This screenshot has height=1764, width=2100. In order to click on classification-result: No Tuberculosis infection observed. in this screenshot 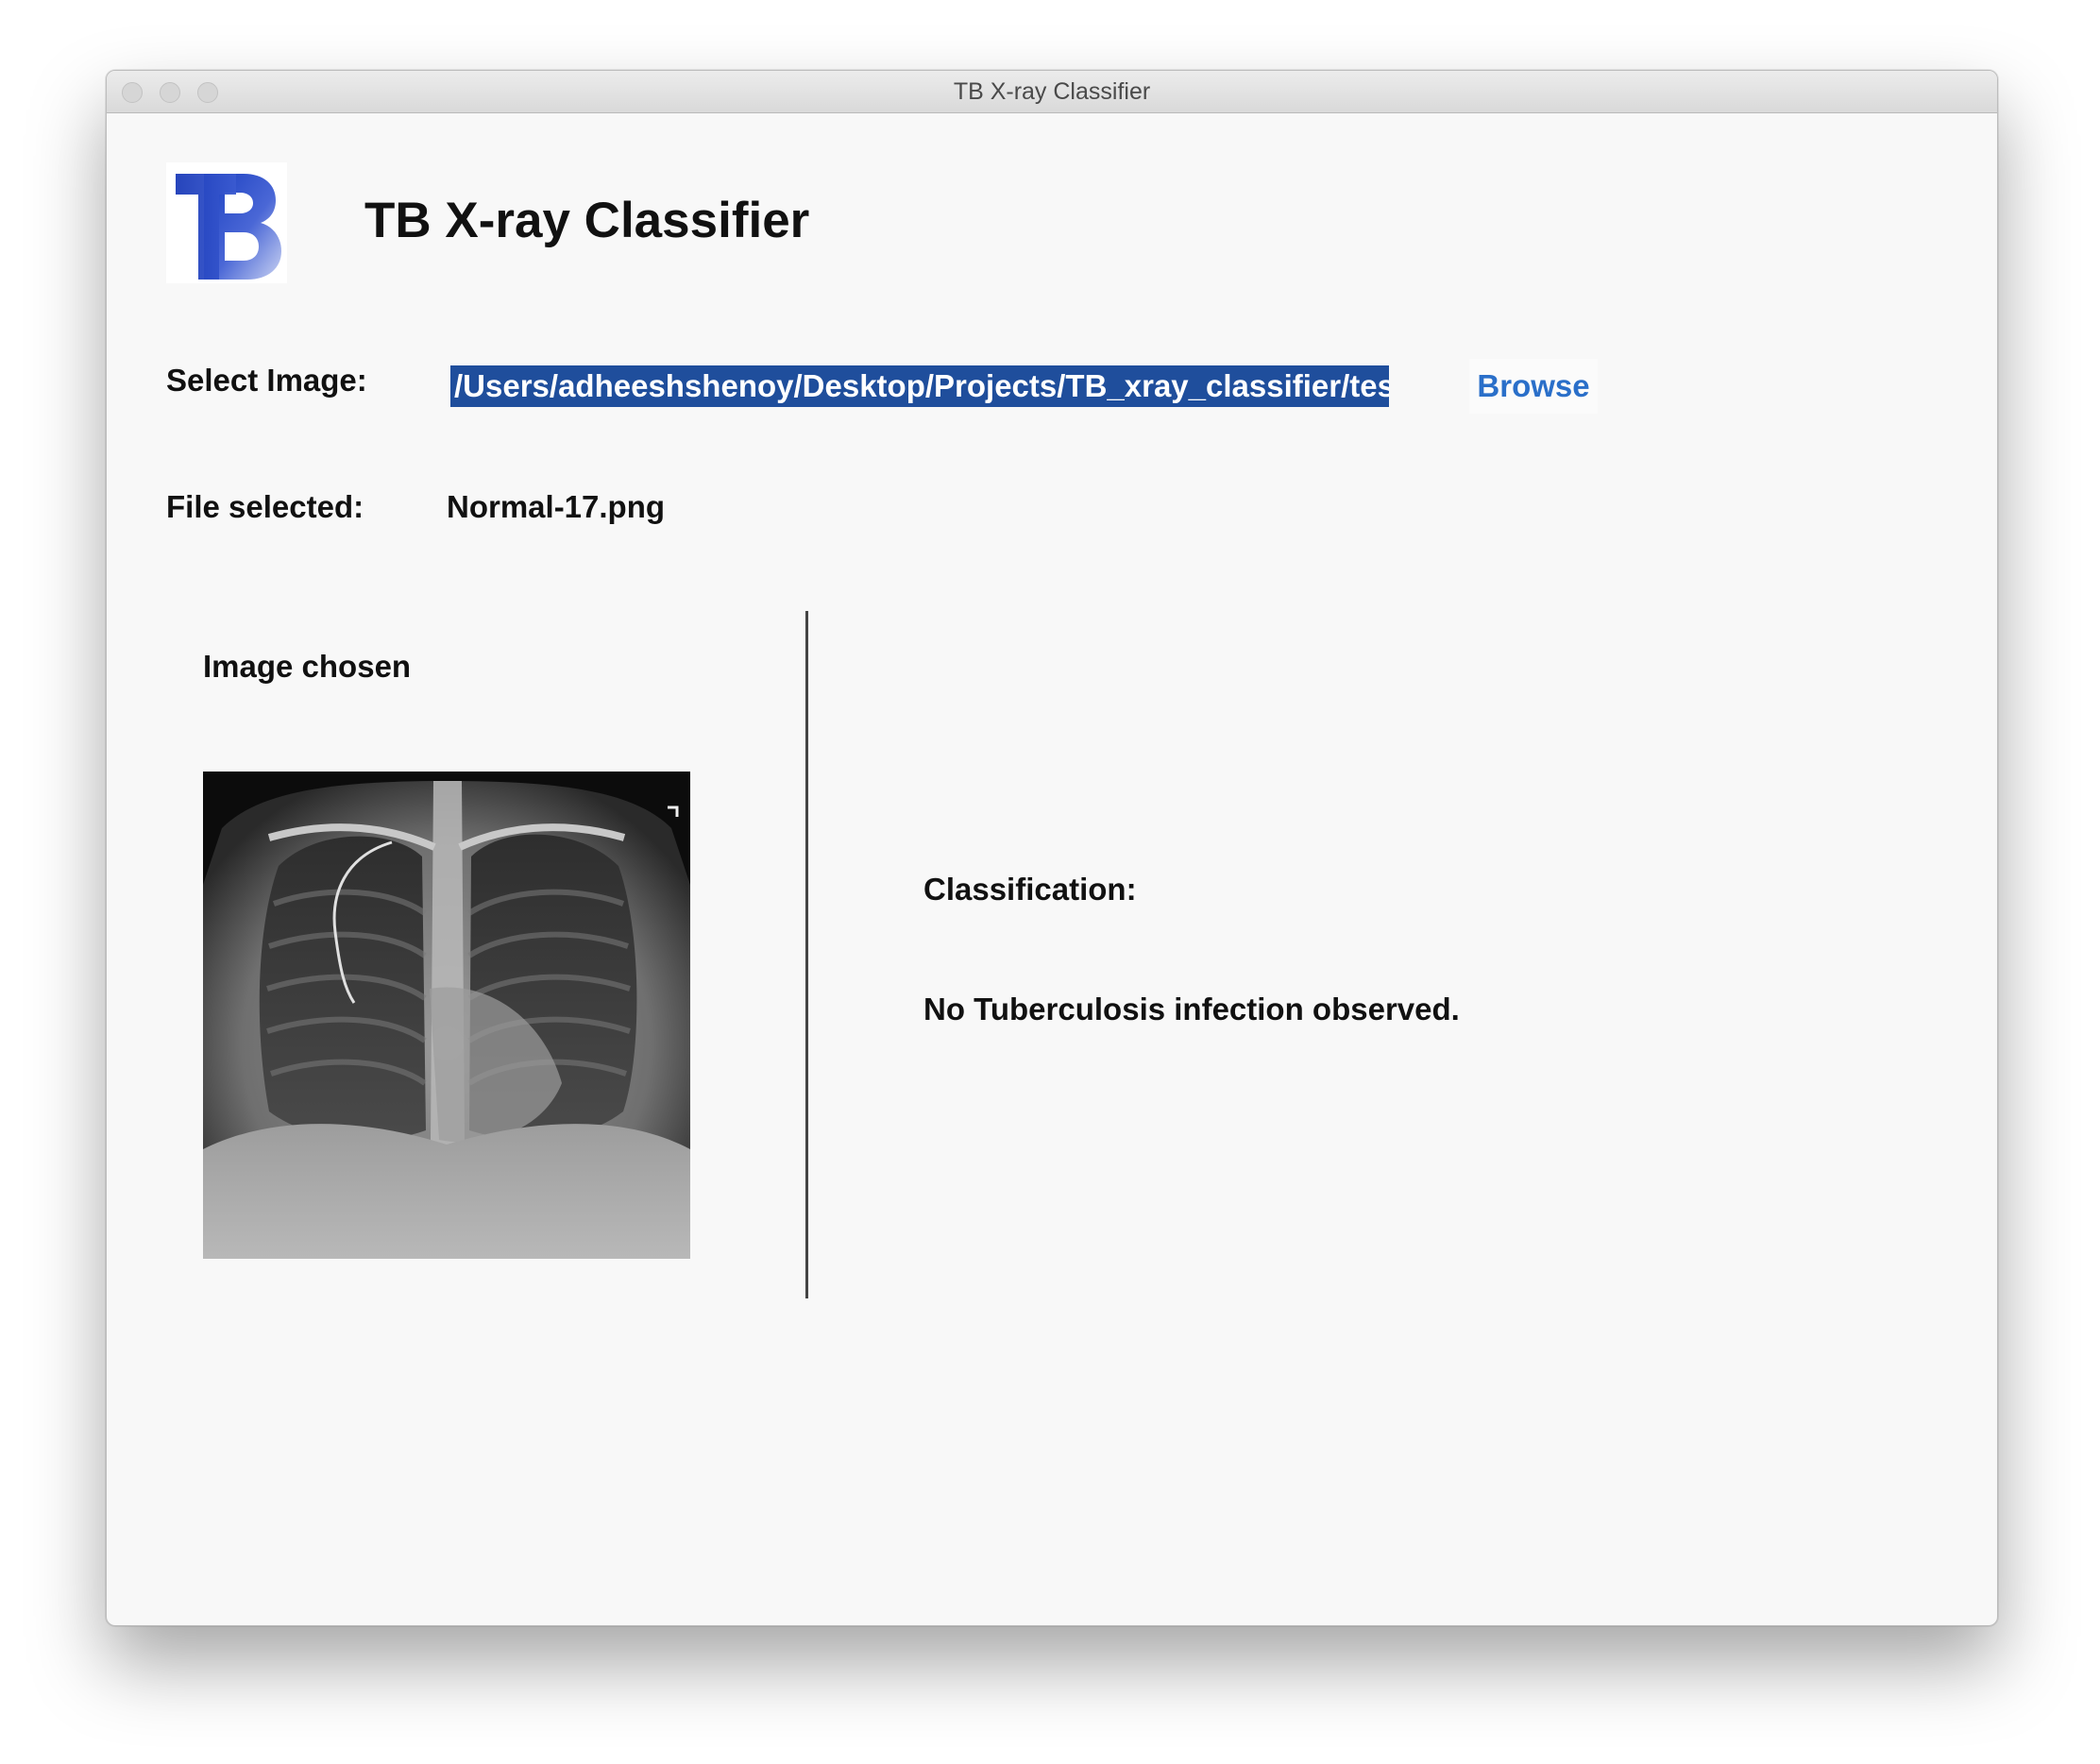, I will do `click(1191, 1009)`.